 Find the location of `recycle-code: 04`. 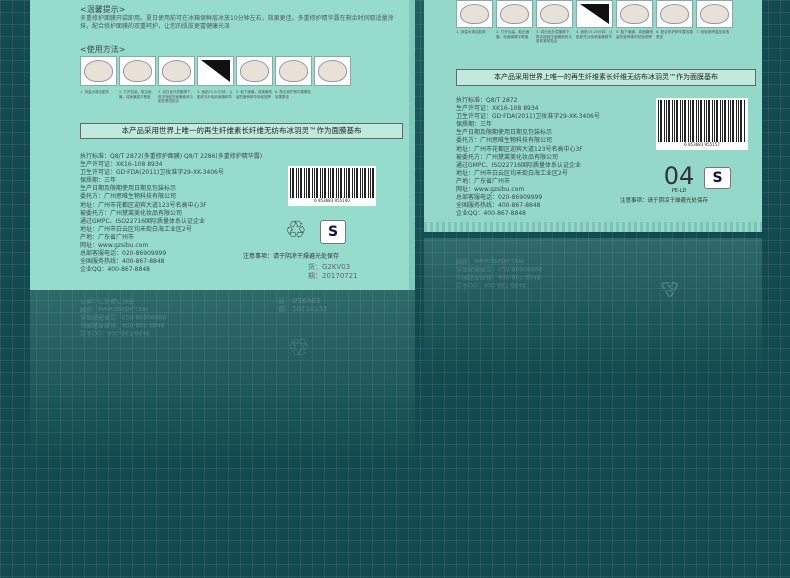

recycle-code: 04 is located at coordinates (679, 176).